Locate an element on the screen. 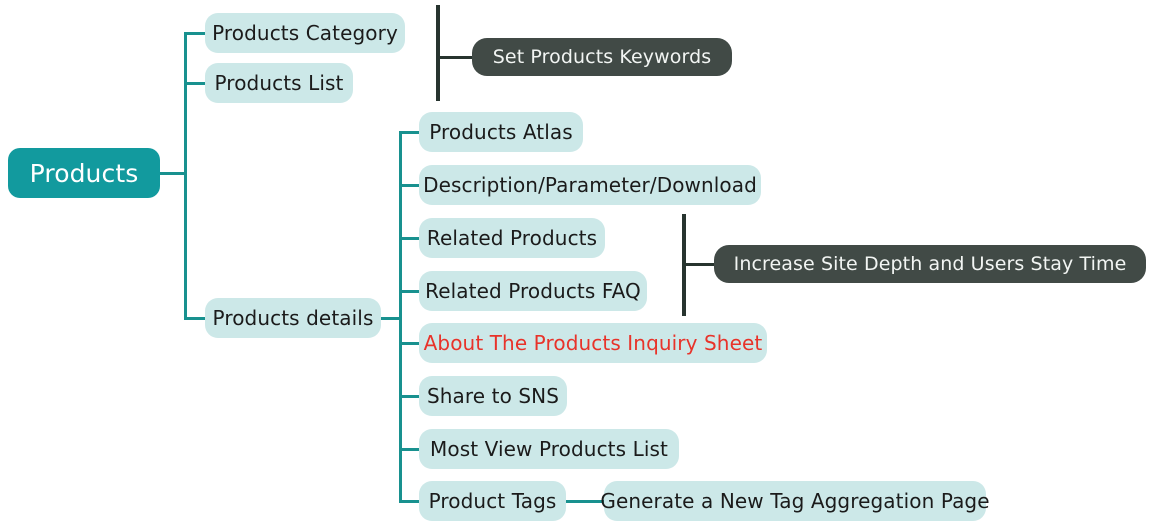  root-node-products: Products is located at coordinates (84, 173).